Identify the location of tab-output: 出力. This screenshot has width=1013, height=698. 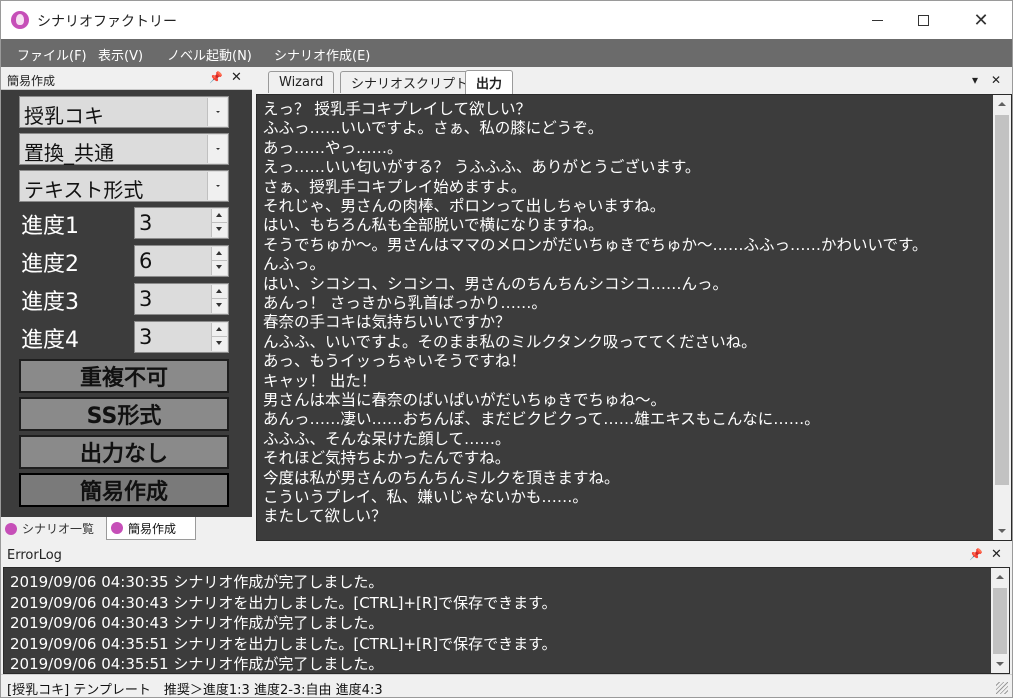
(489, 82).